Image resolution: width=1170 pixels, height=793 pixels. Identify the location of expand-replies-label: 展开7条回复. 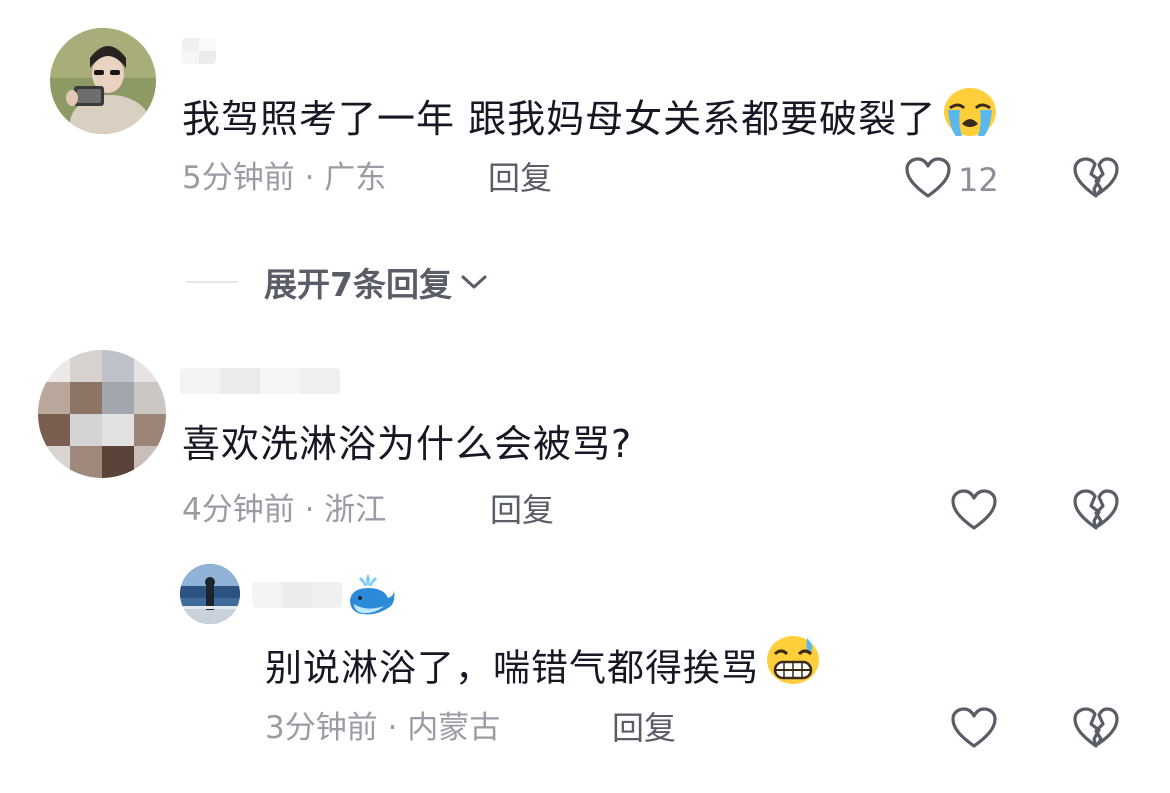
(358, 284).